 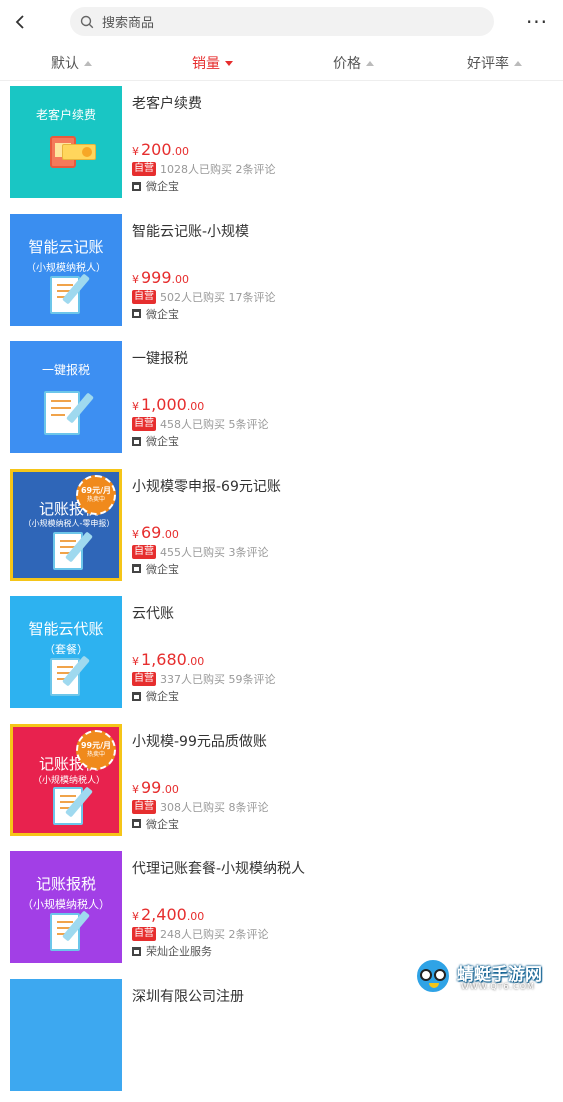 I want to click on promo-price: 69元/月, so click(x=96, y=491).